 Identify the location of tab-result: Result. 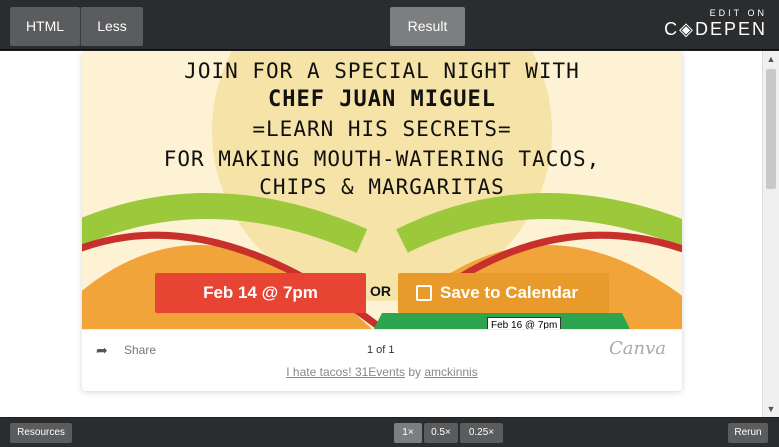
(427, 26).